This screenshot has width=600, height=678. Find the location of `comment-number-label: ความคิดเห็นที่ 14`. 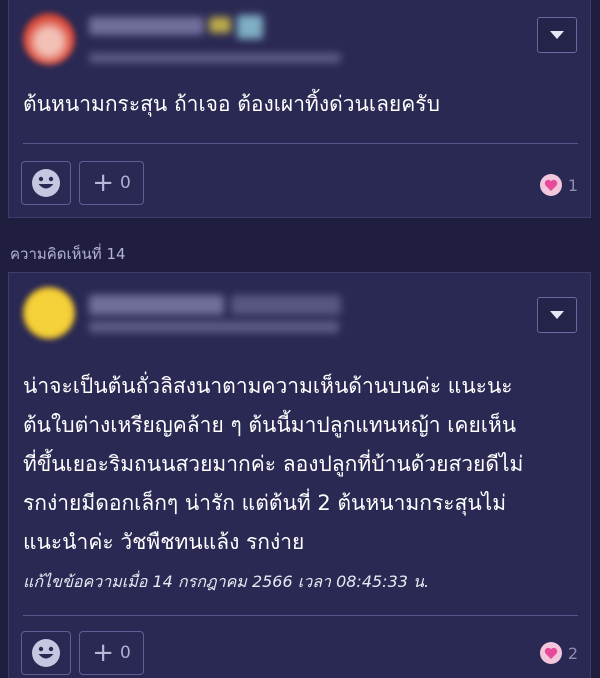

comment-number-label: ความคิดเห็นที่ 14 is located at coordinates (68, 254).